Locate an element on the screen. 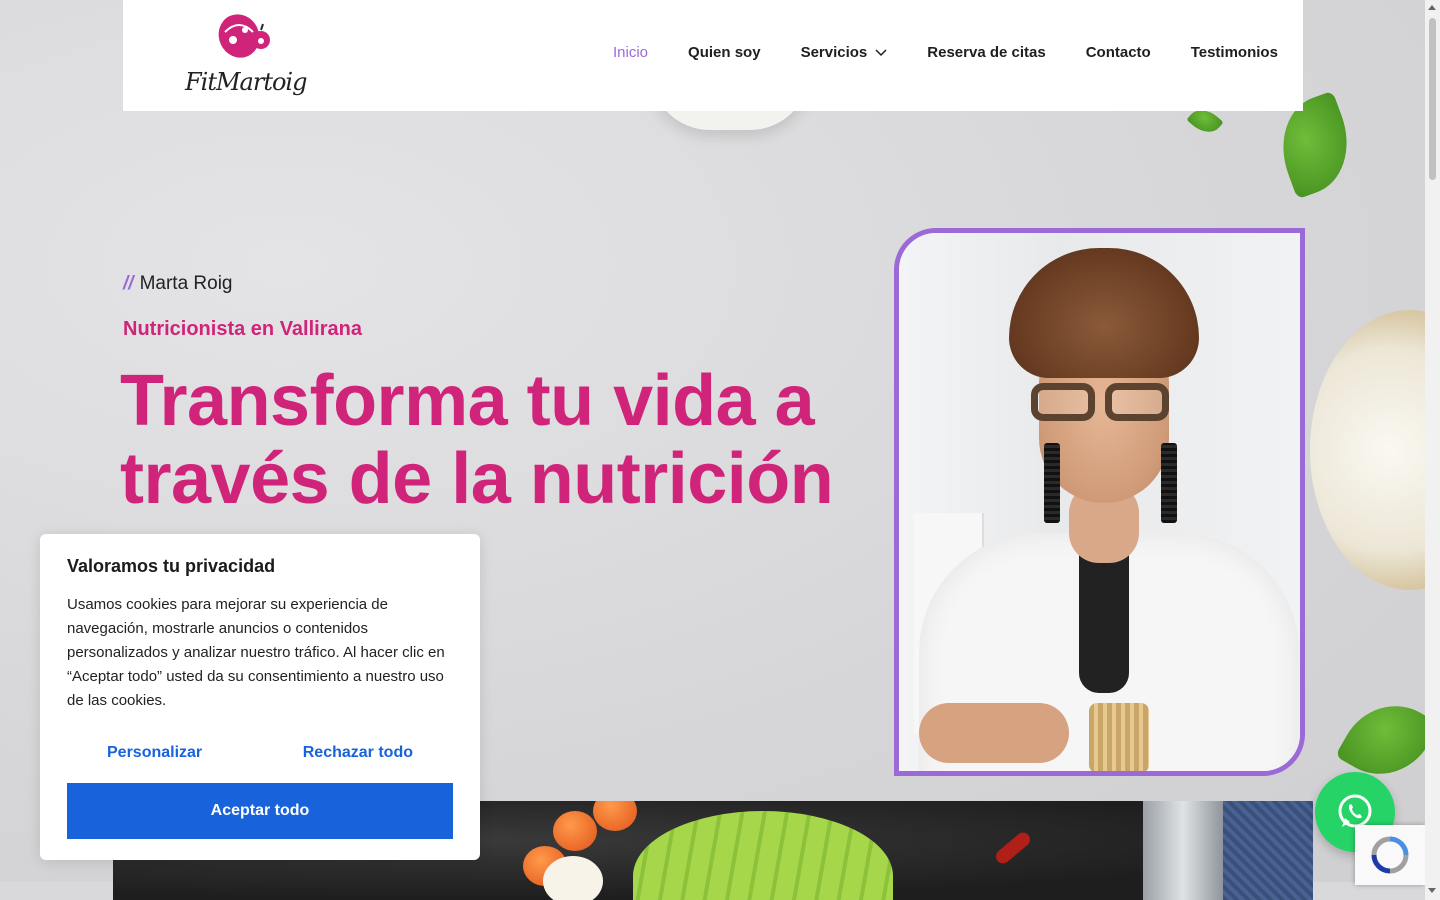  nav-item-servicios: Servicios is located at coordinates (844, 52).